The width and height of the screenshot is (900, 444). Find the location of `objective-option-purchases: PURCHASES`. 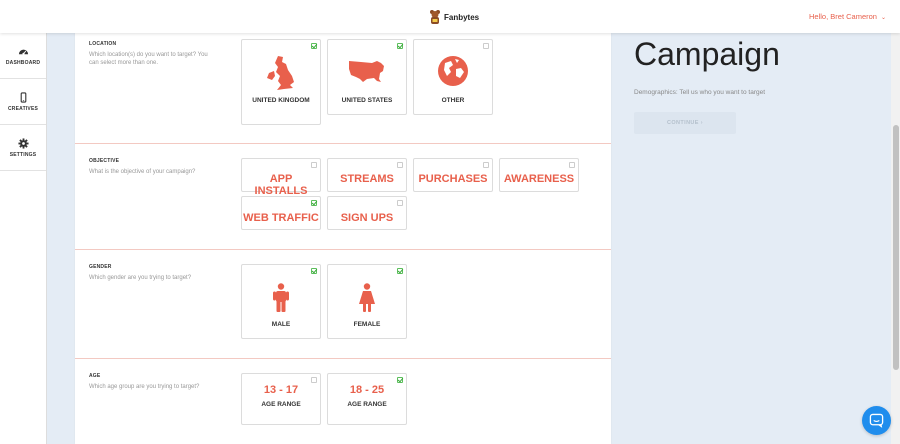

objective-option-purchases: PURCHASES is located at coordinates (453, 175).